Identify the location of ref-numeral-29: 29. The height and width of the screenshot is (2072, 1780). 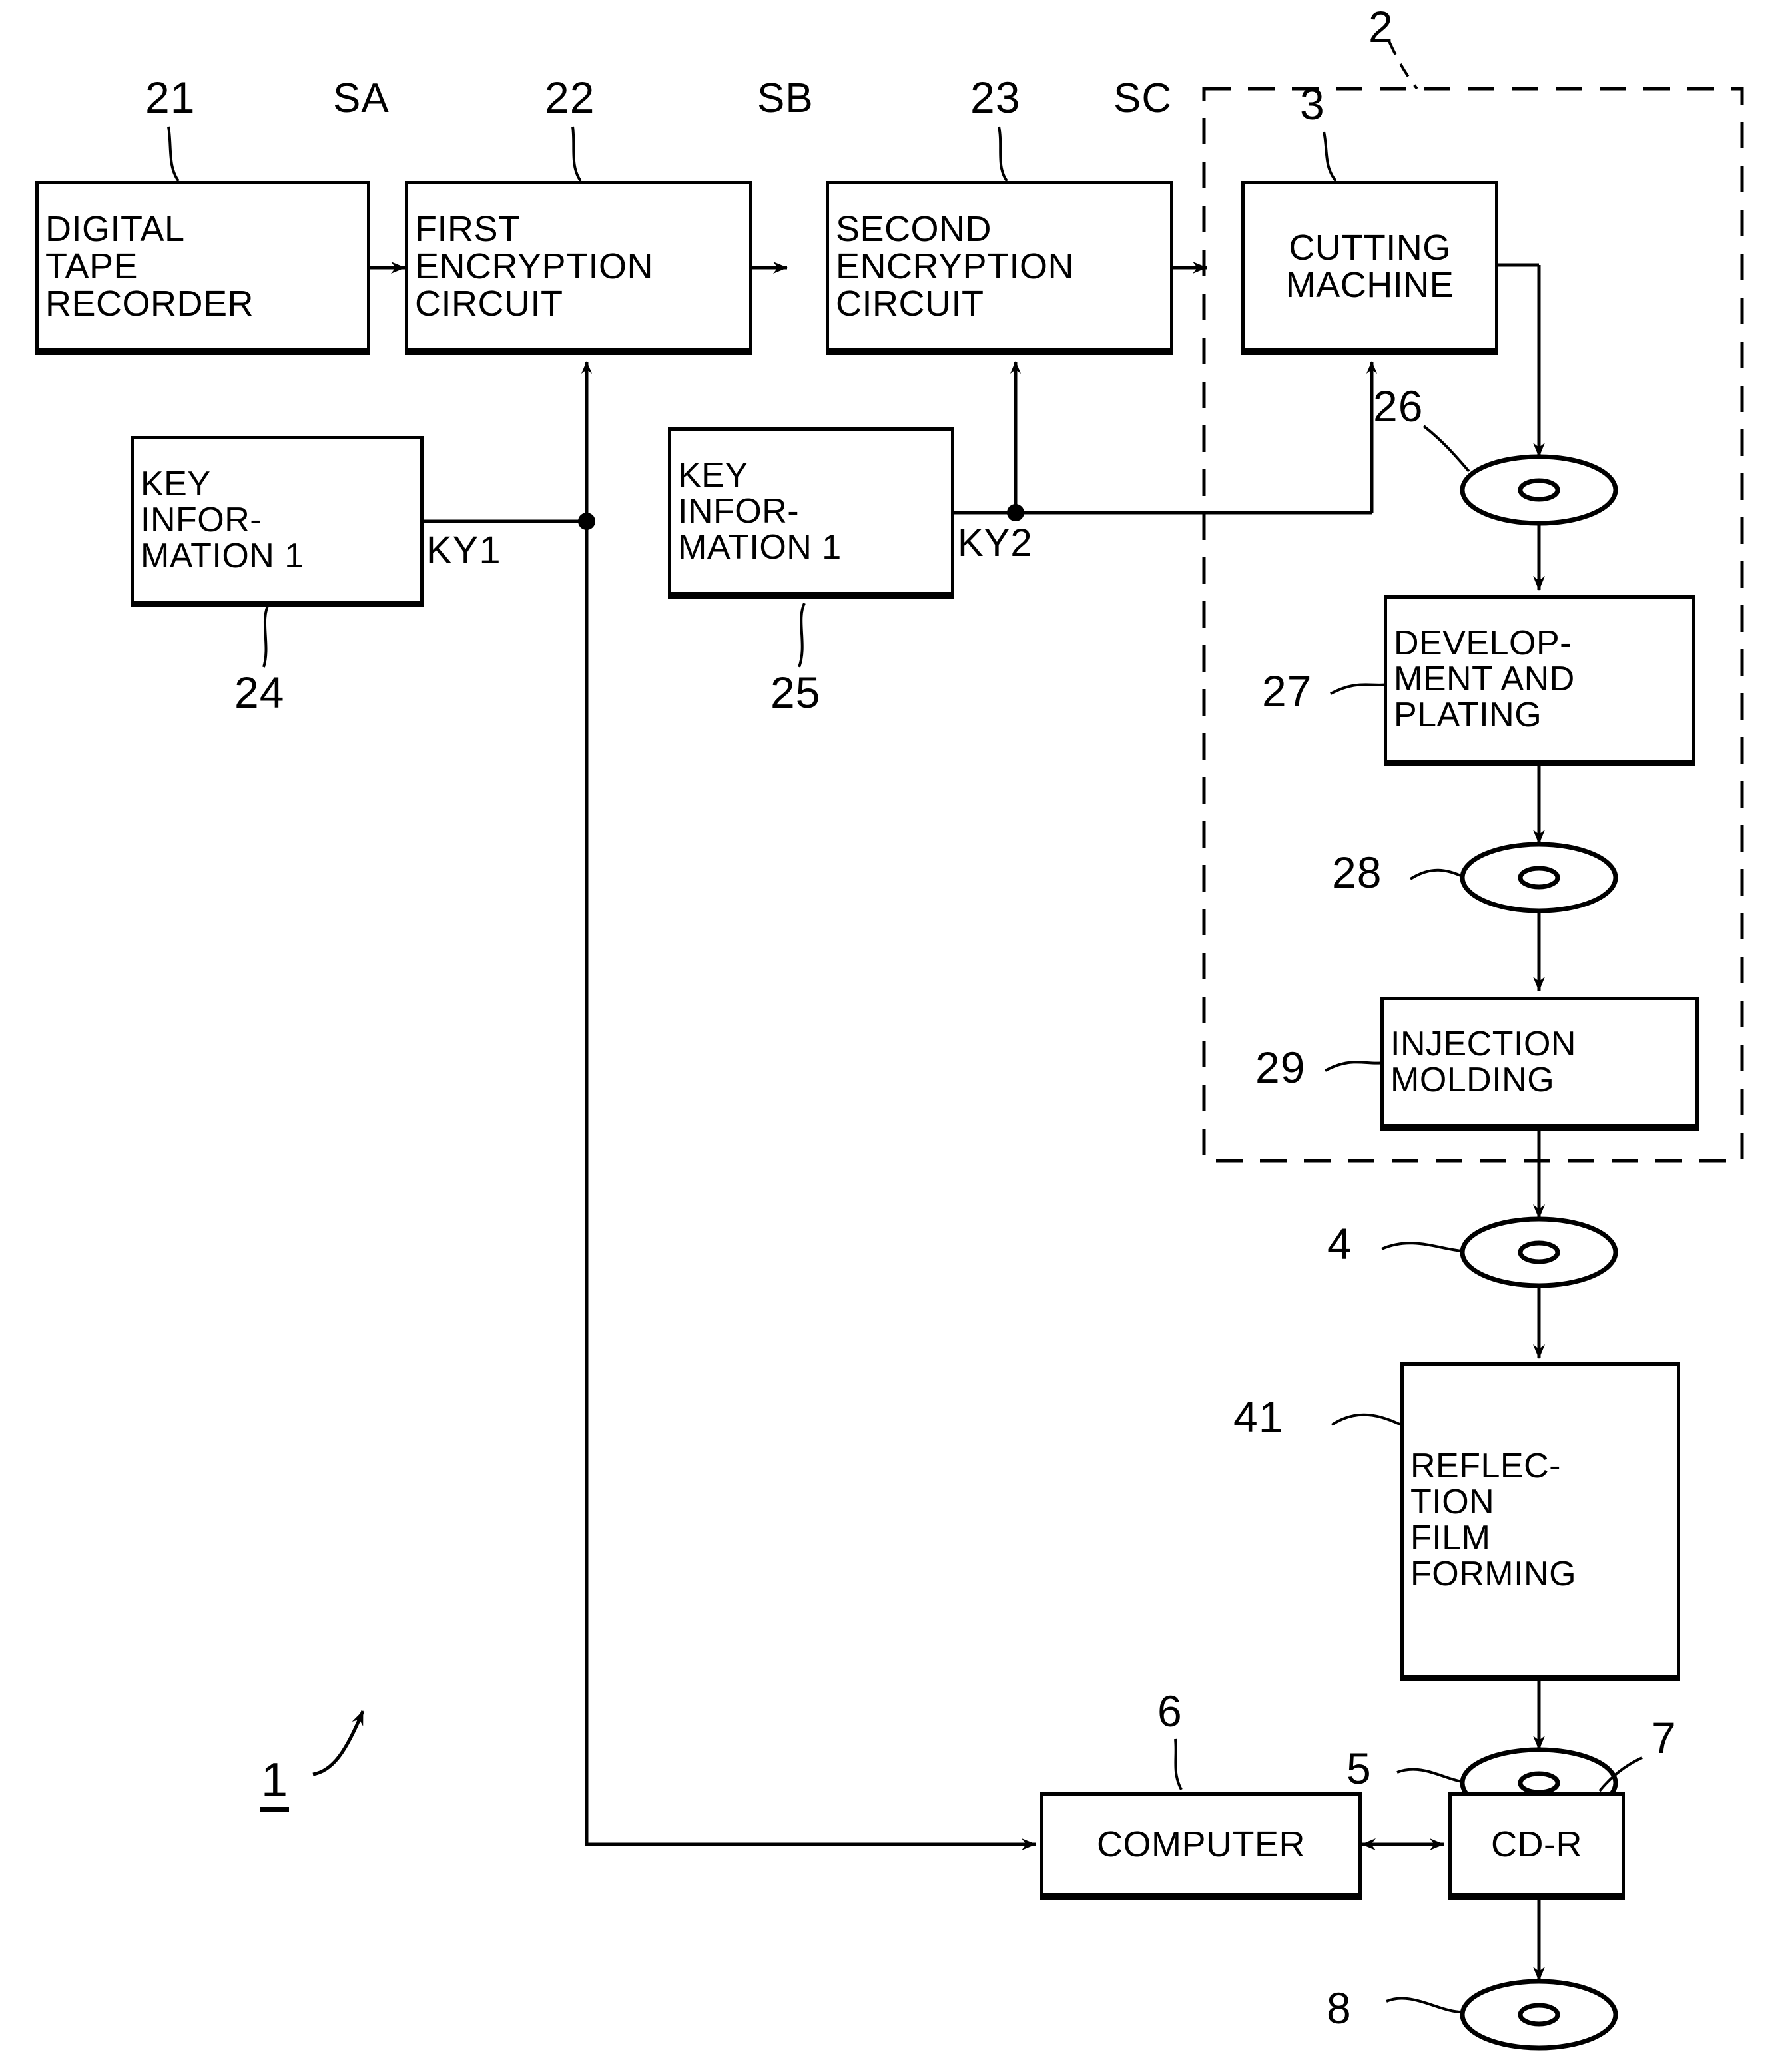
(1280, 1067).